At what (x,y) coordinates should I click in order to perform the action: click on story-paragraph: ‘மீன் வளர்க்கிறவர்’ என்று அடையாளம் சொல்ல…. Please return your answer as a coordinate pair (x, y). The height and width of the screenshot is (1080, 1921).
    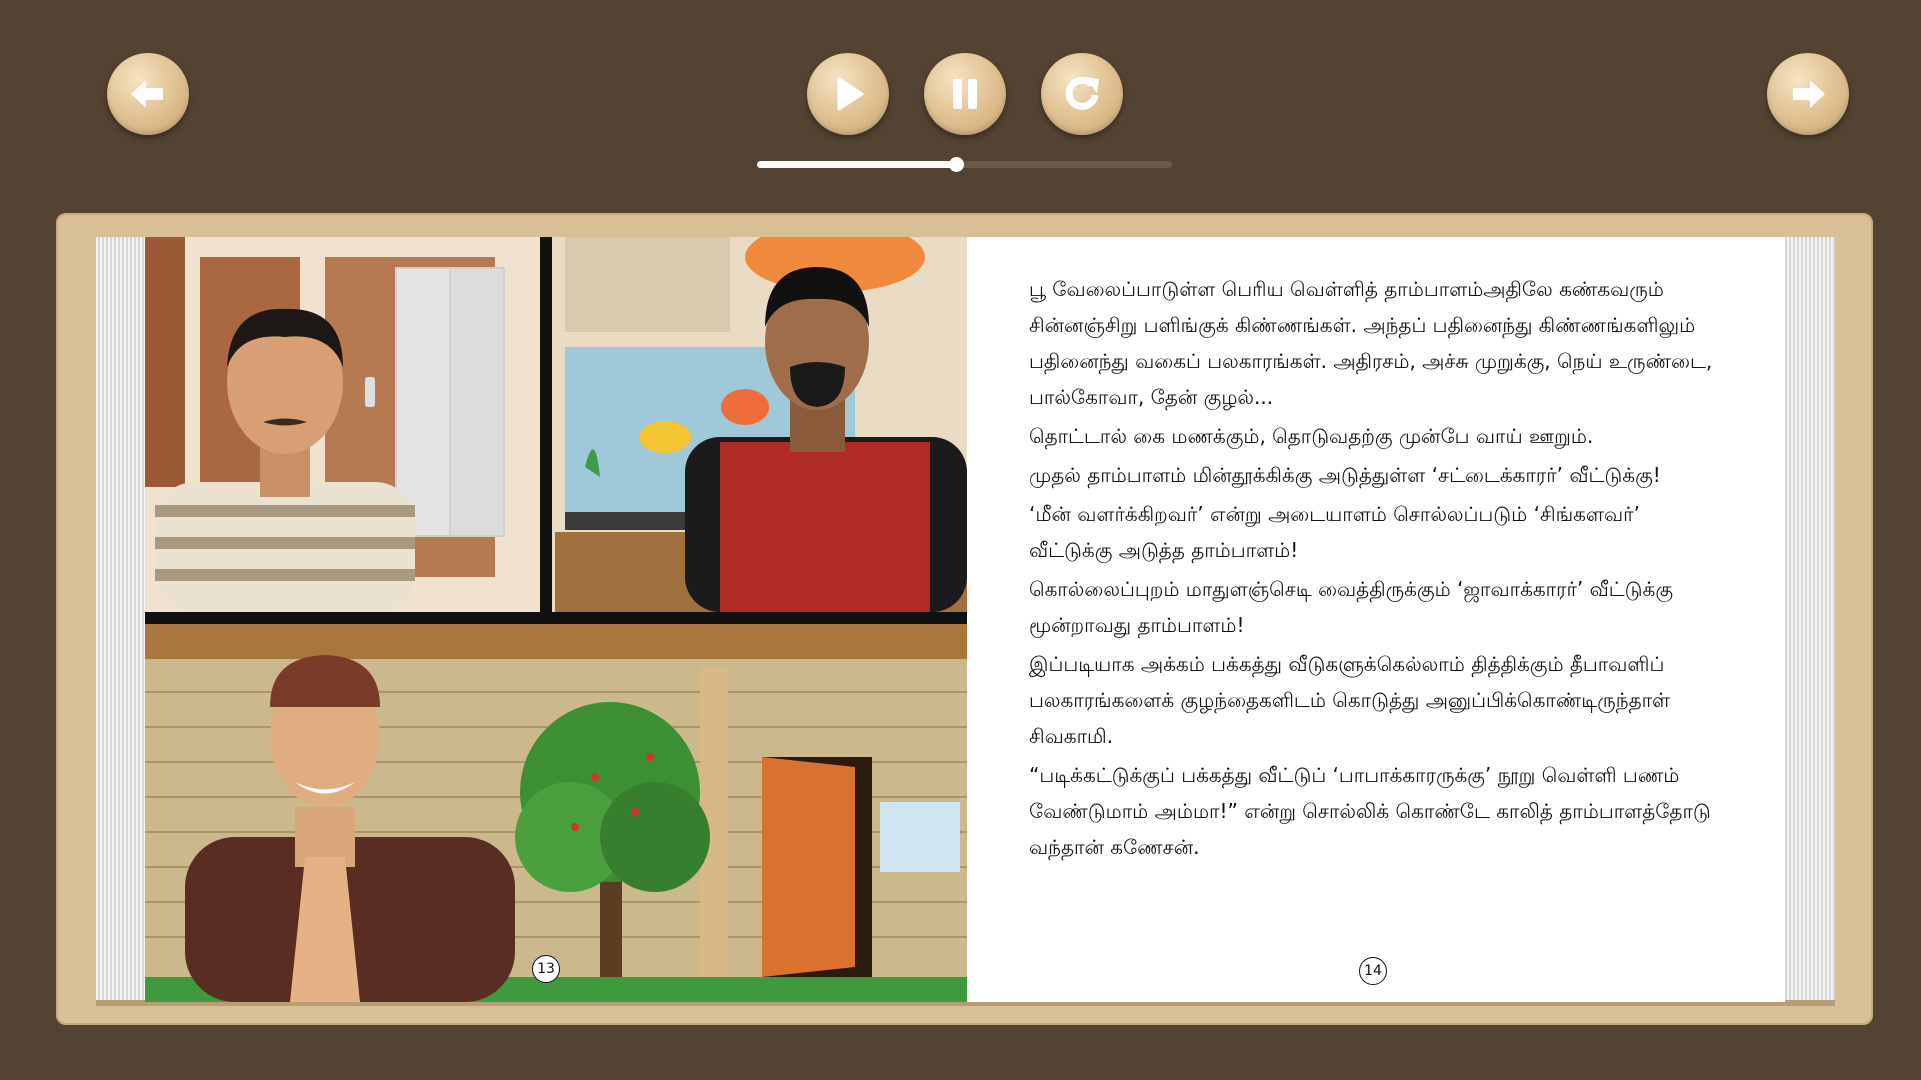
    Looking at the image, I should click on (1334, 532).